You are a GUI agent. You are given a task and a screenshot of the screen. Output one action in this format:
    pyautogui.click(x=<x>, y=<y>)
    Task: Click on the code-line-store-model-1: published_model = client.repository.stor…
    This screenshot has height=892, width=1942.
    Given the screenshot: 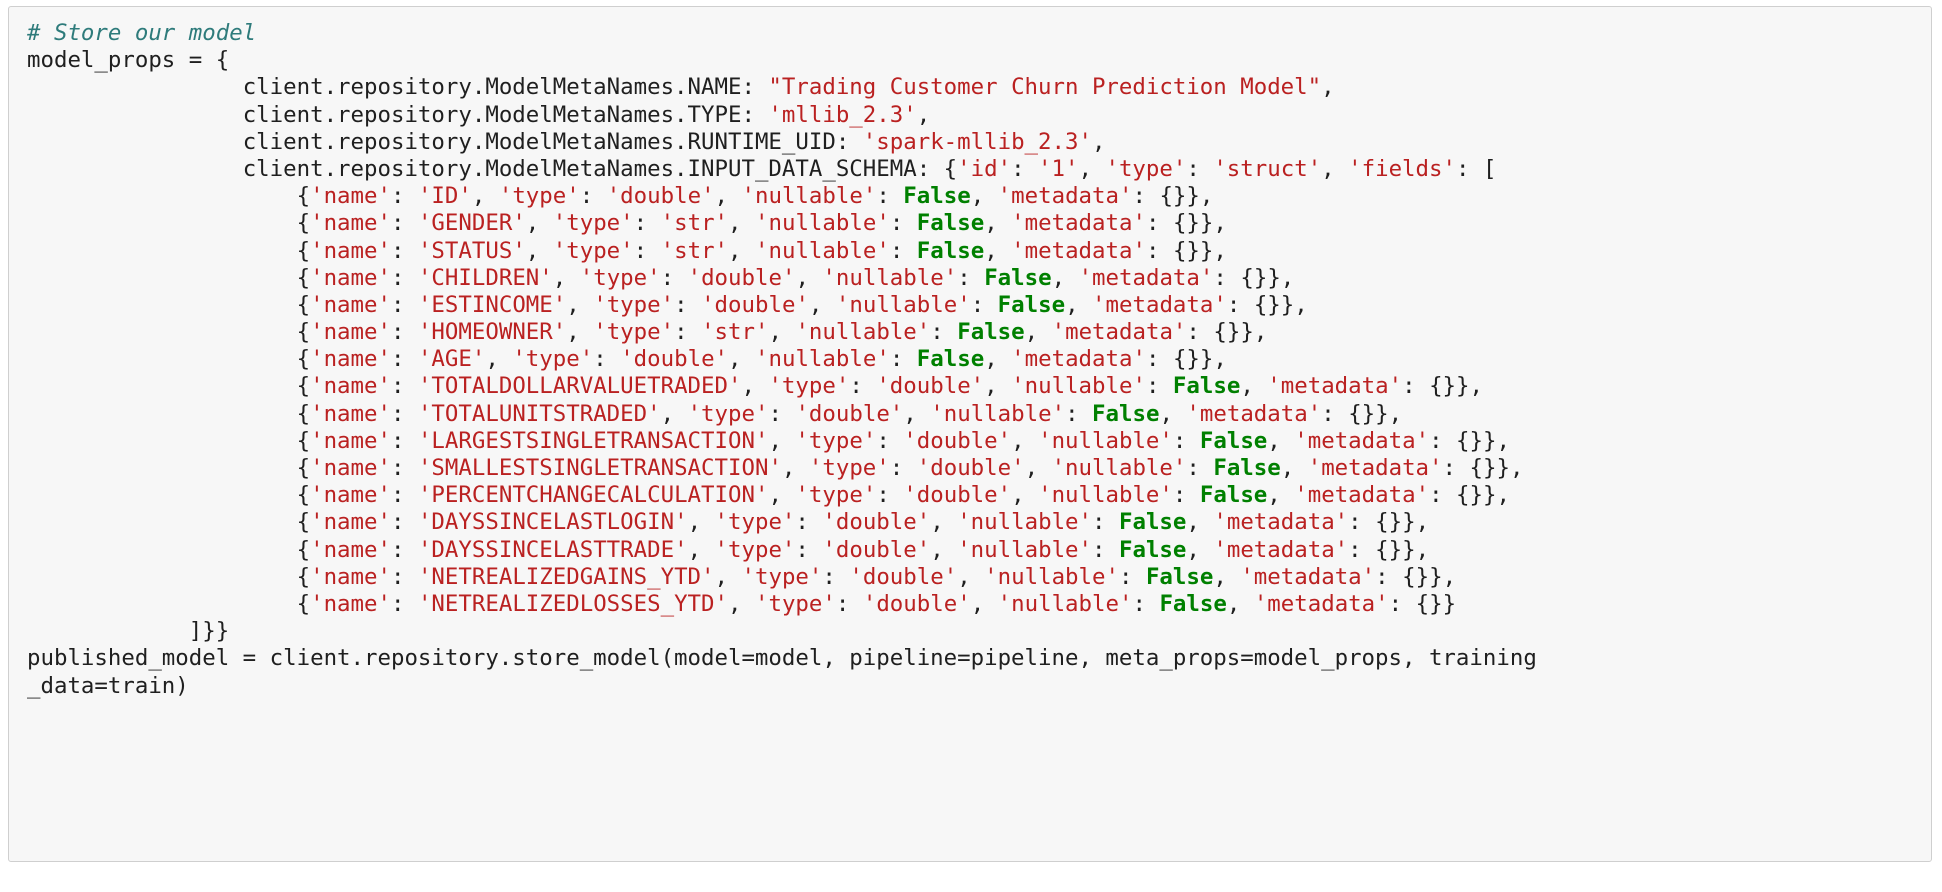 What is the action you would take?
    pyautogui.click(x=977, y=658)
    